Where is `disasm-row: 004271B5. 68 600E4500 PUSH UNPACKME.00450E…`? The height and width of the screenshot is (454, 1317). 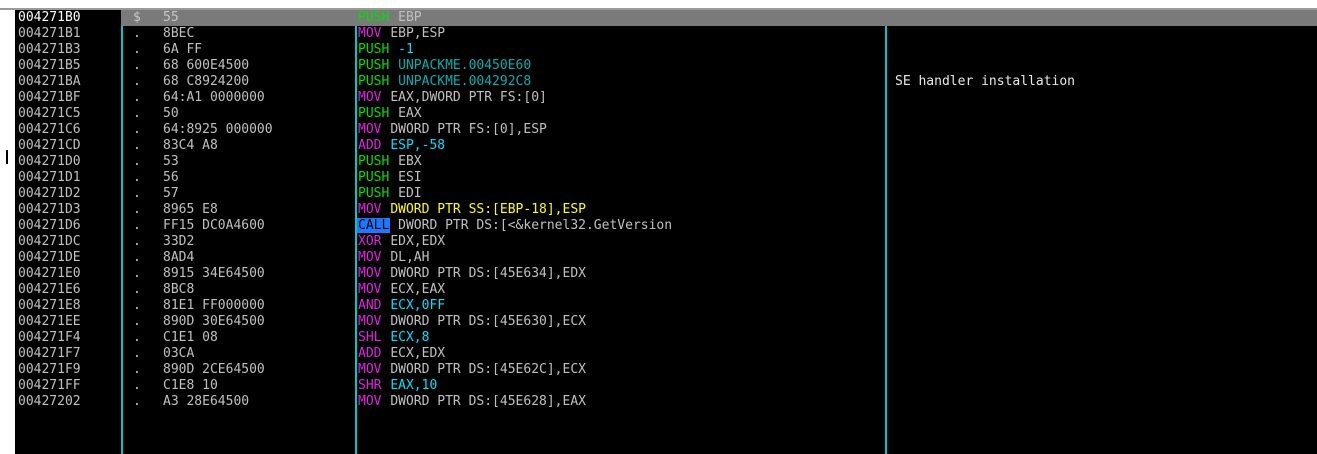
disasm-row: 004271B5. 68 600E4500 PUSH UNPACKME.00450E… is located at coordinates (666, 66).